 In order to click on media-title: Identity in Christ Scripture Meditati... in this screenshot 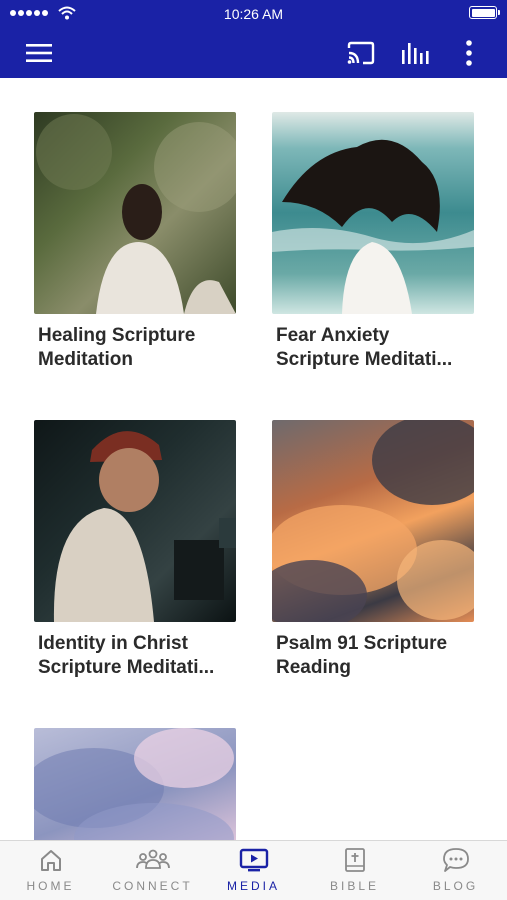, I will do `click(126, 655)`.